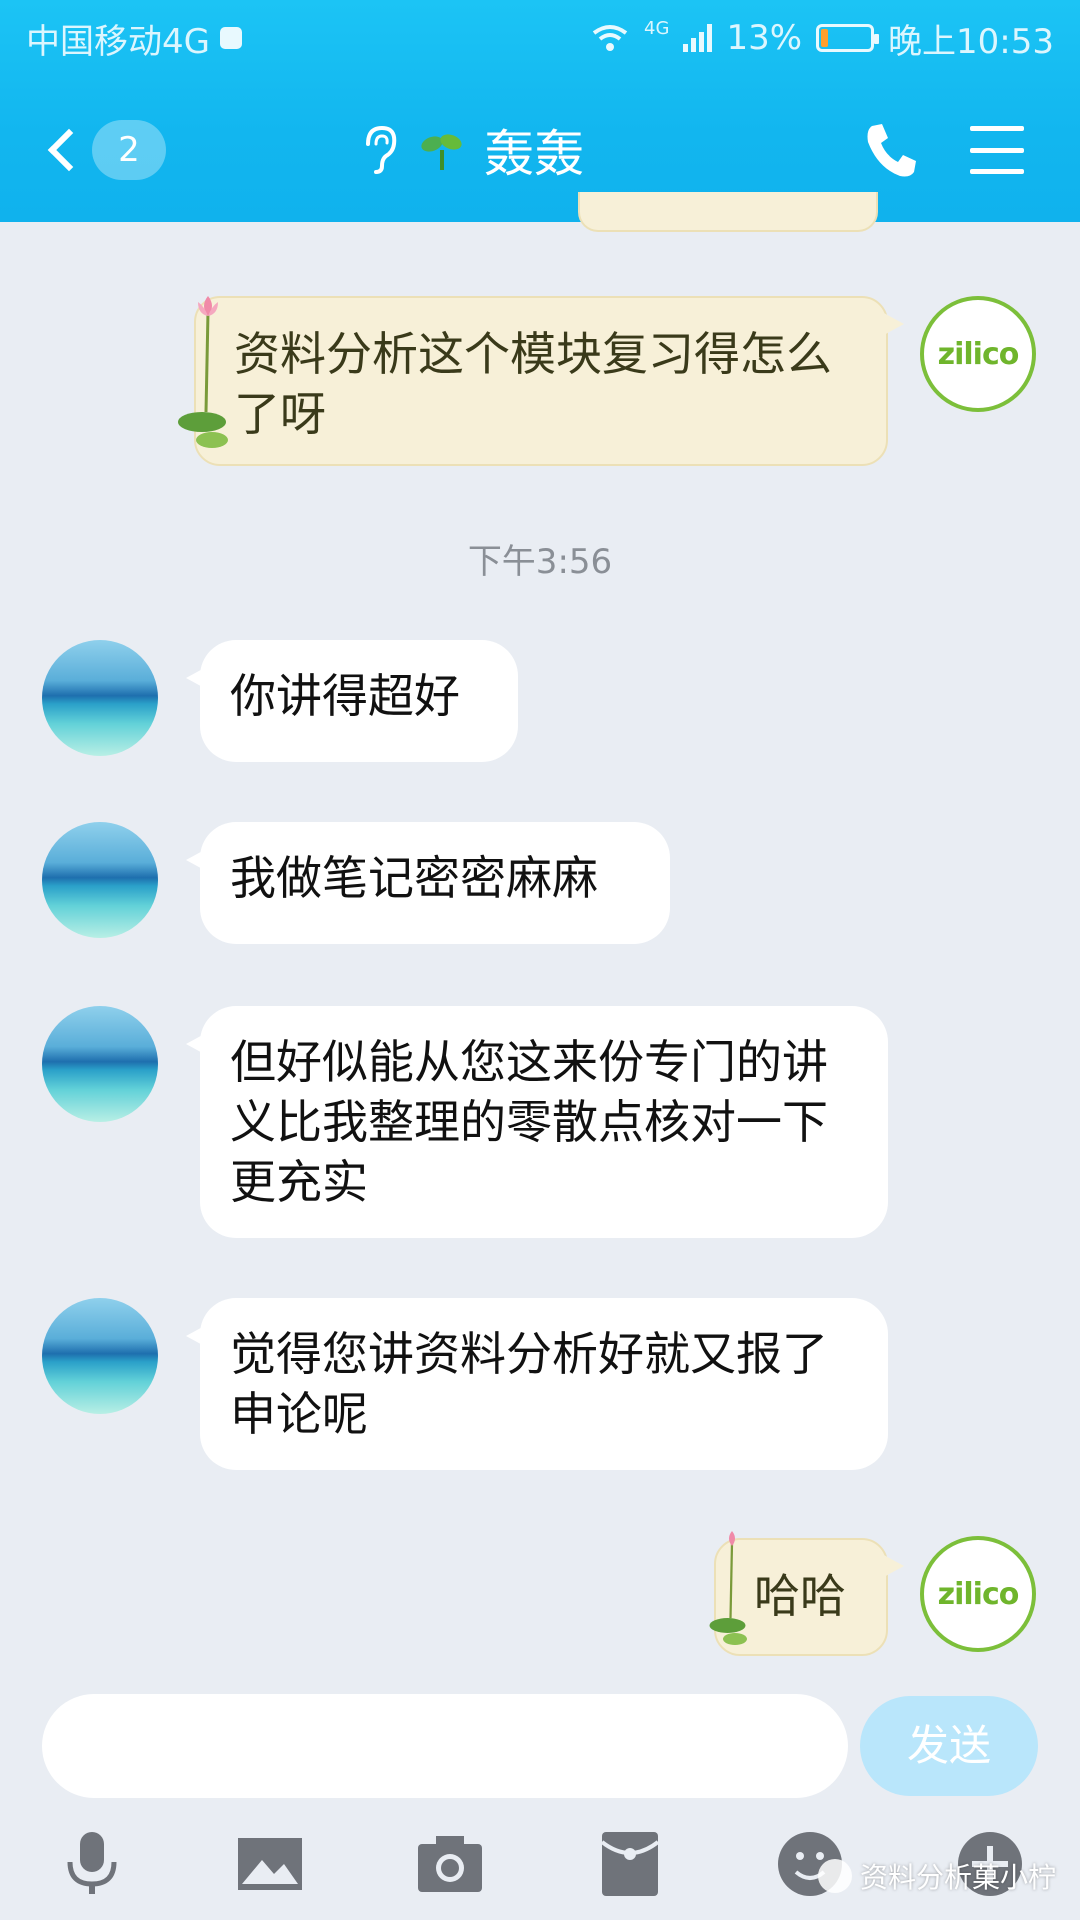  I want to click on message-bubble-outgoing: 资料分析这个模块复习得怎么了呀, so click(549, 381).